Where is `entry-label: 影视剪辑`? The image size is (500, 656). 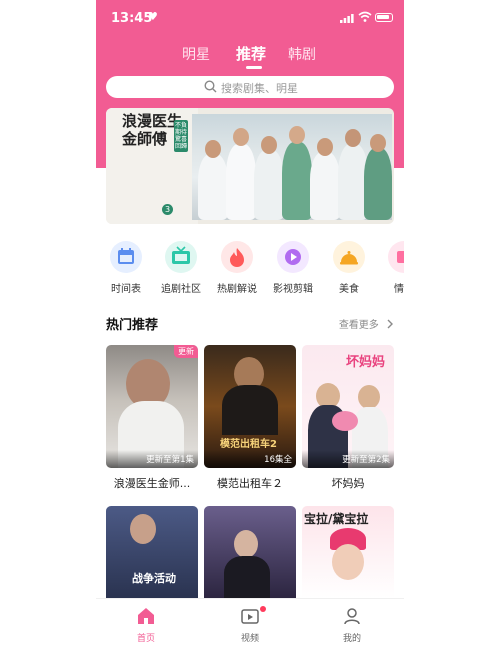
entry-label: 影视剪辑 is located at coordinates (293, 289).